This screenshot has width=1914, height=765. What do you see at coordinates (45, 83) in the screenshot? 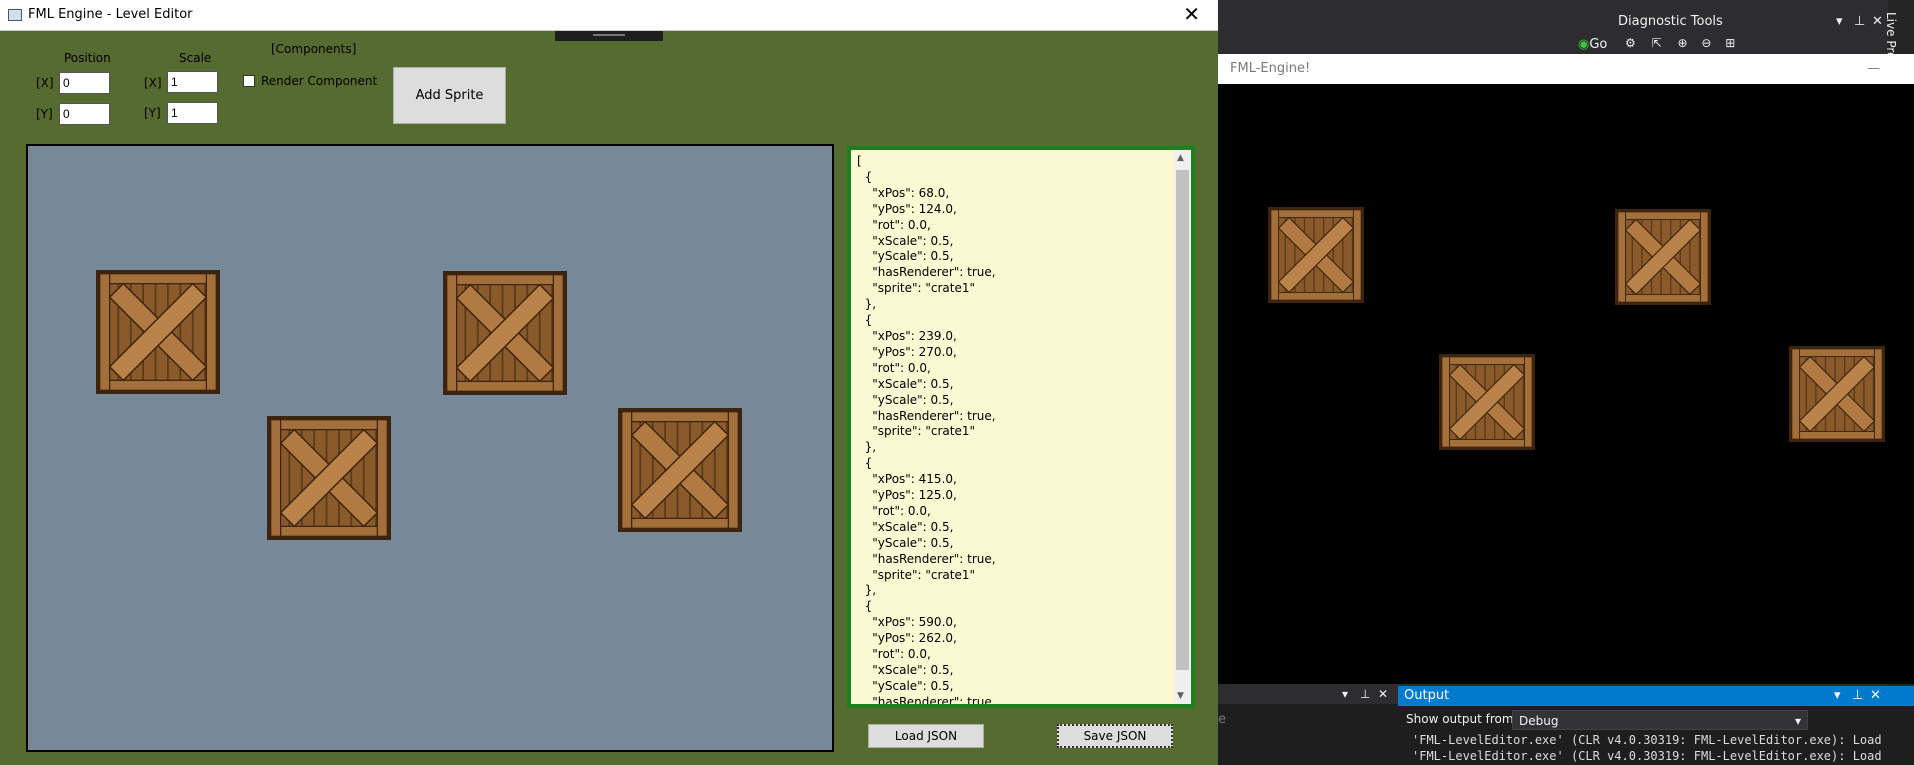
I see `position-x-label: [X]` at bounding box center [45, 83].